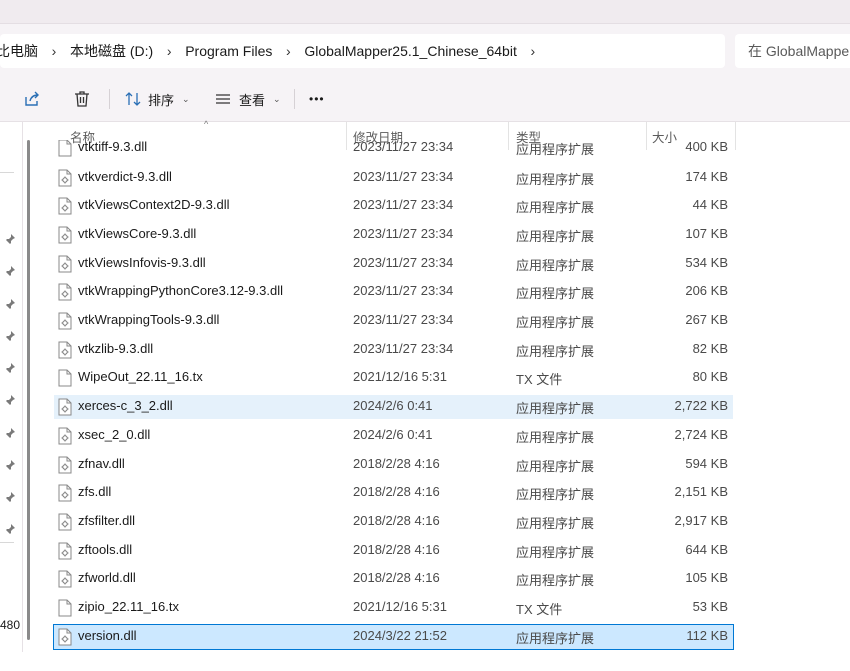  I want to click on breadcrumb-program-files: Program Files, so click(228, 51).